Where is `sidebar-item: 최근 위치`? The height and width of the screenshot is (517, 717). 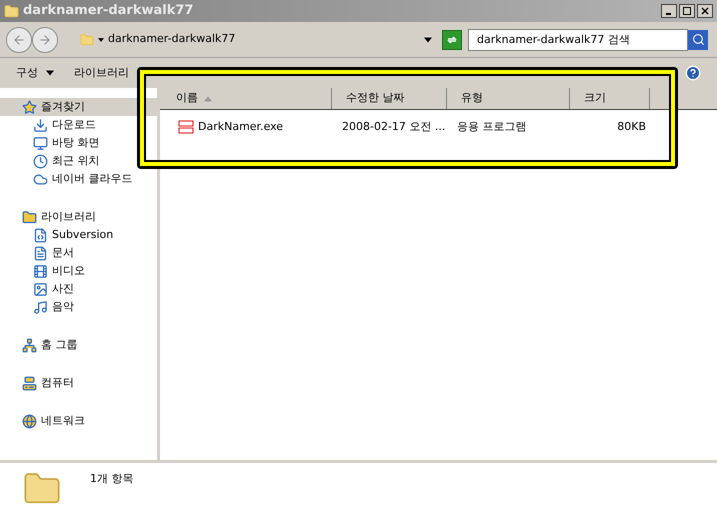
sidebar-item: 최근 위치 is located at coordinates (78, 161).